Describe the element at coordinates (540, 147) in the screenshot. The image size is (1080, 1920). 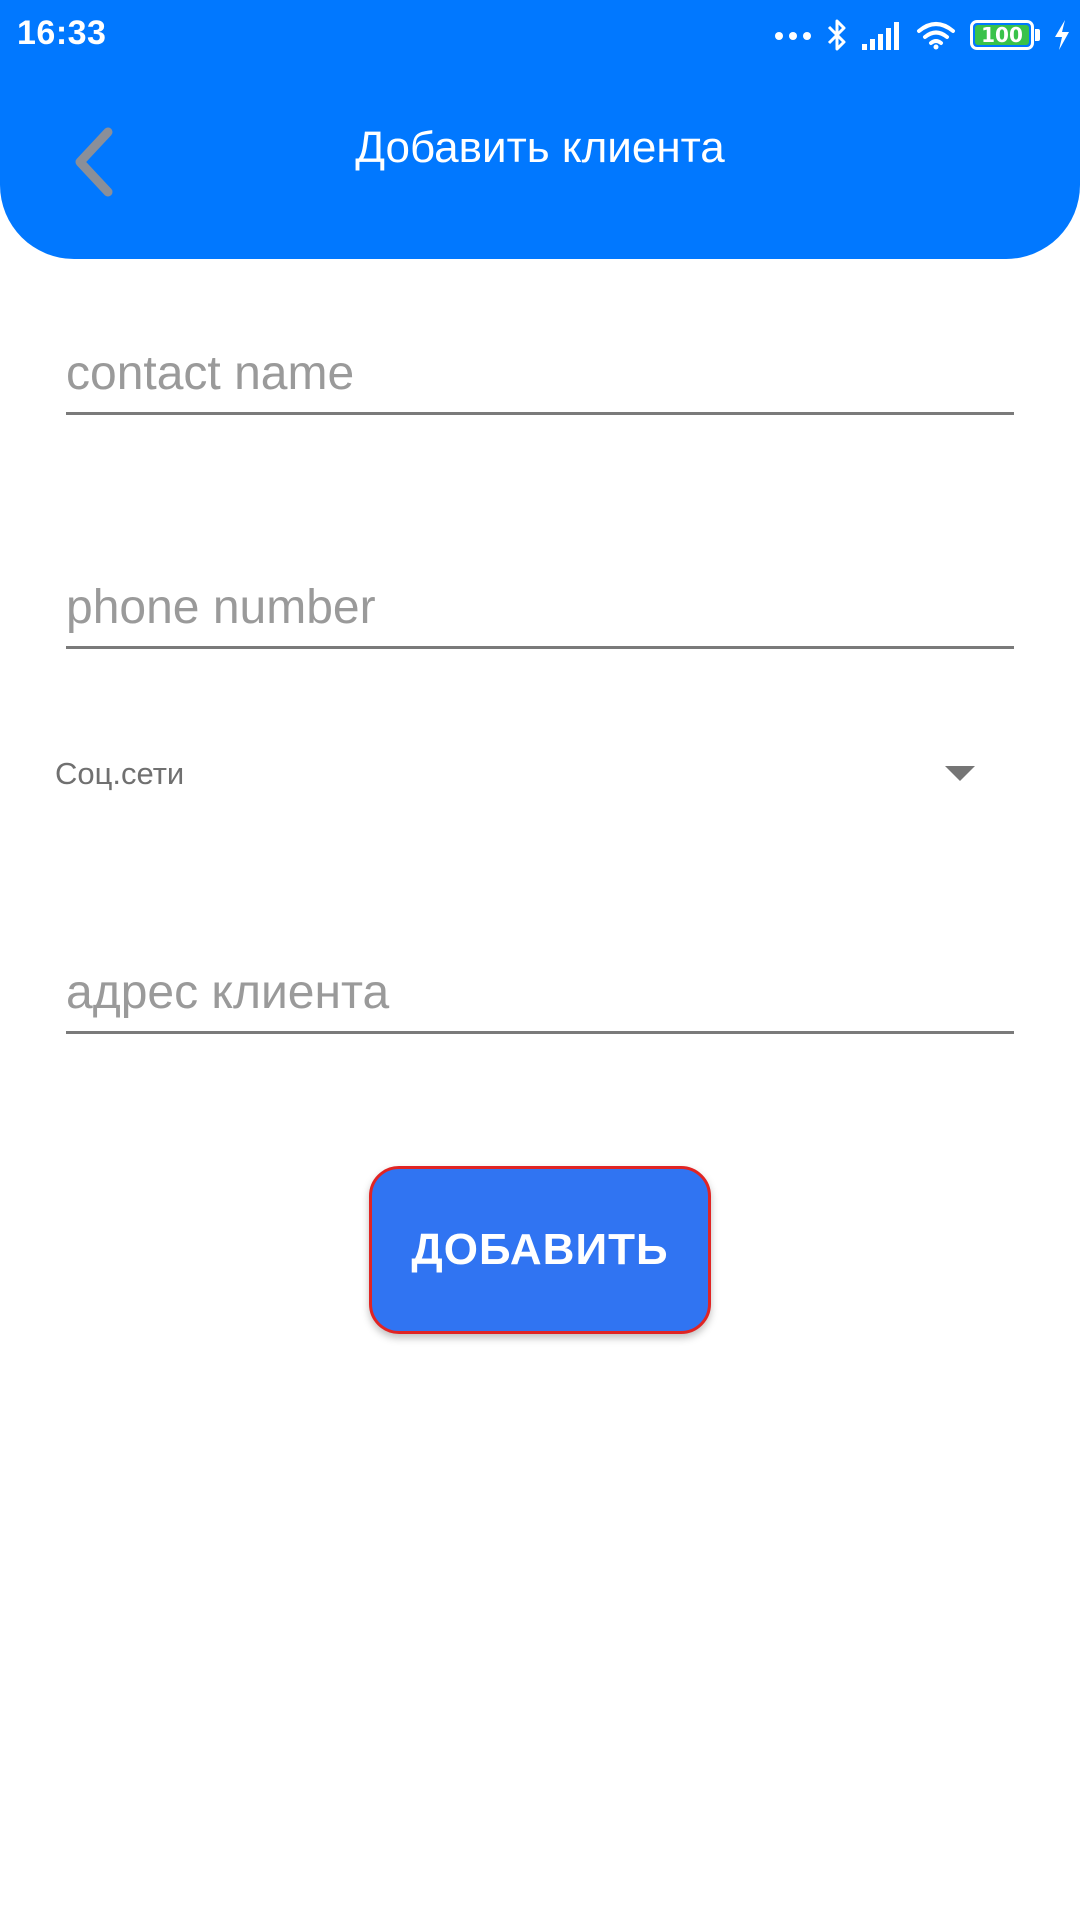
I see `page-title: Добавить клиента` at that location.